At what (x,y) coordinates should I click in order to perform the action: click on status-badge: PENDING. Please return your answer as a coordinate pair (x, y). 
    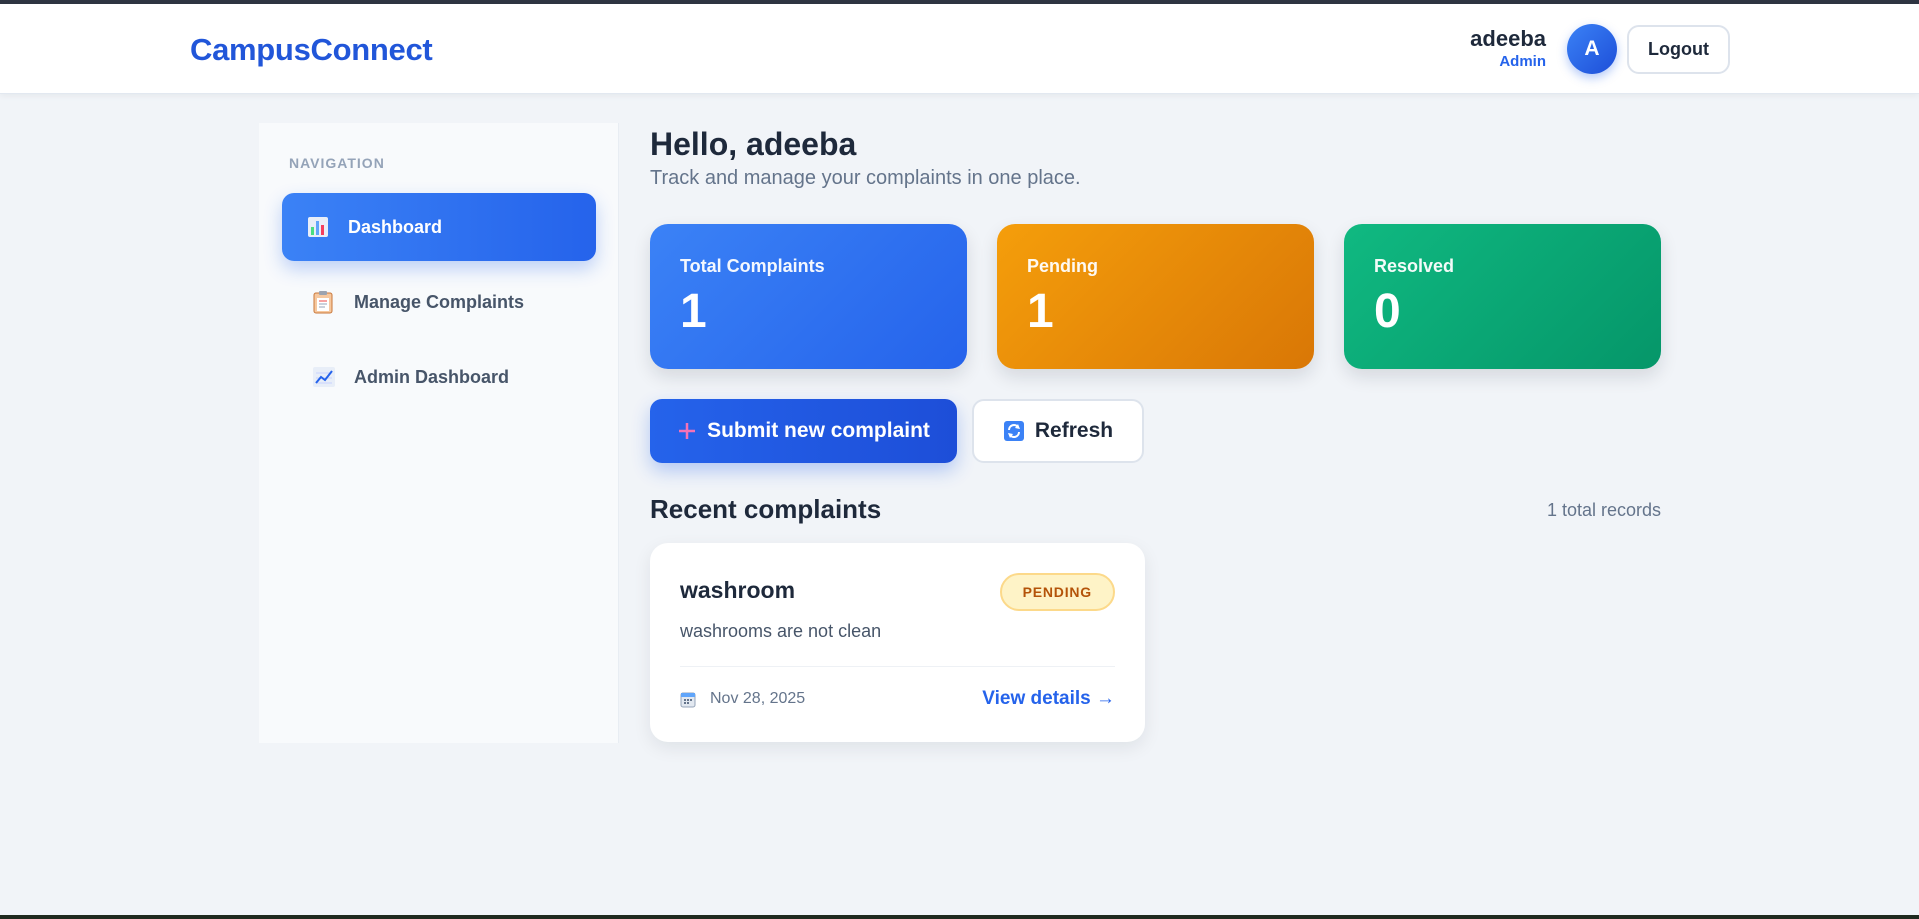
    Looking at the image, I should click on (1057, 592).